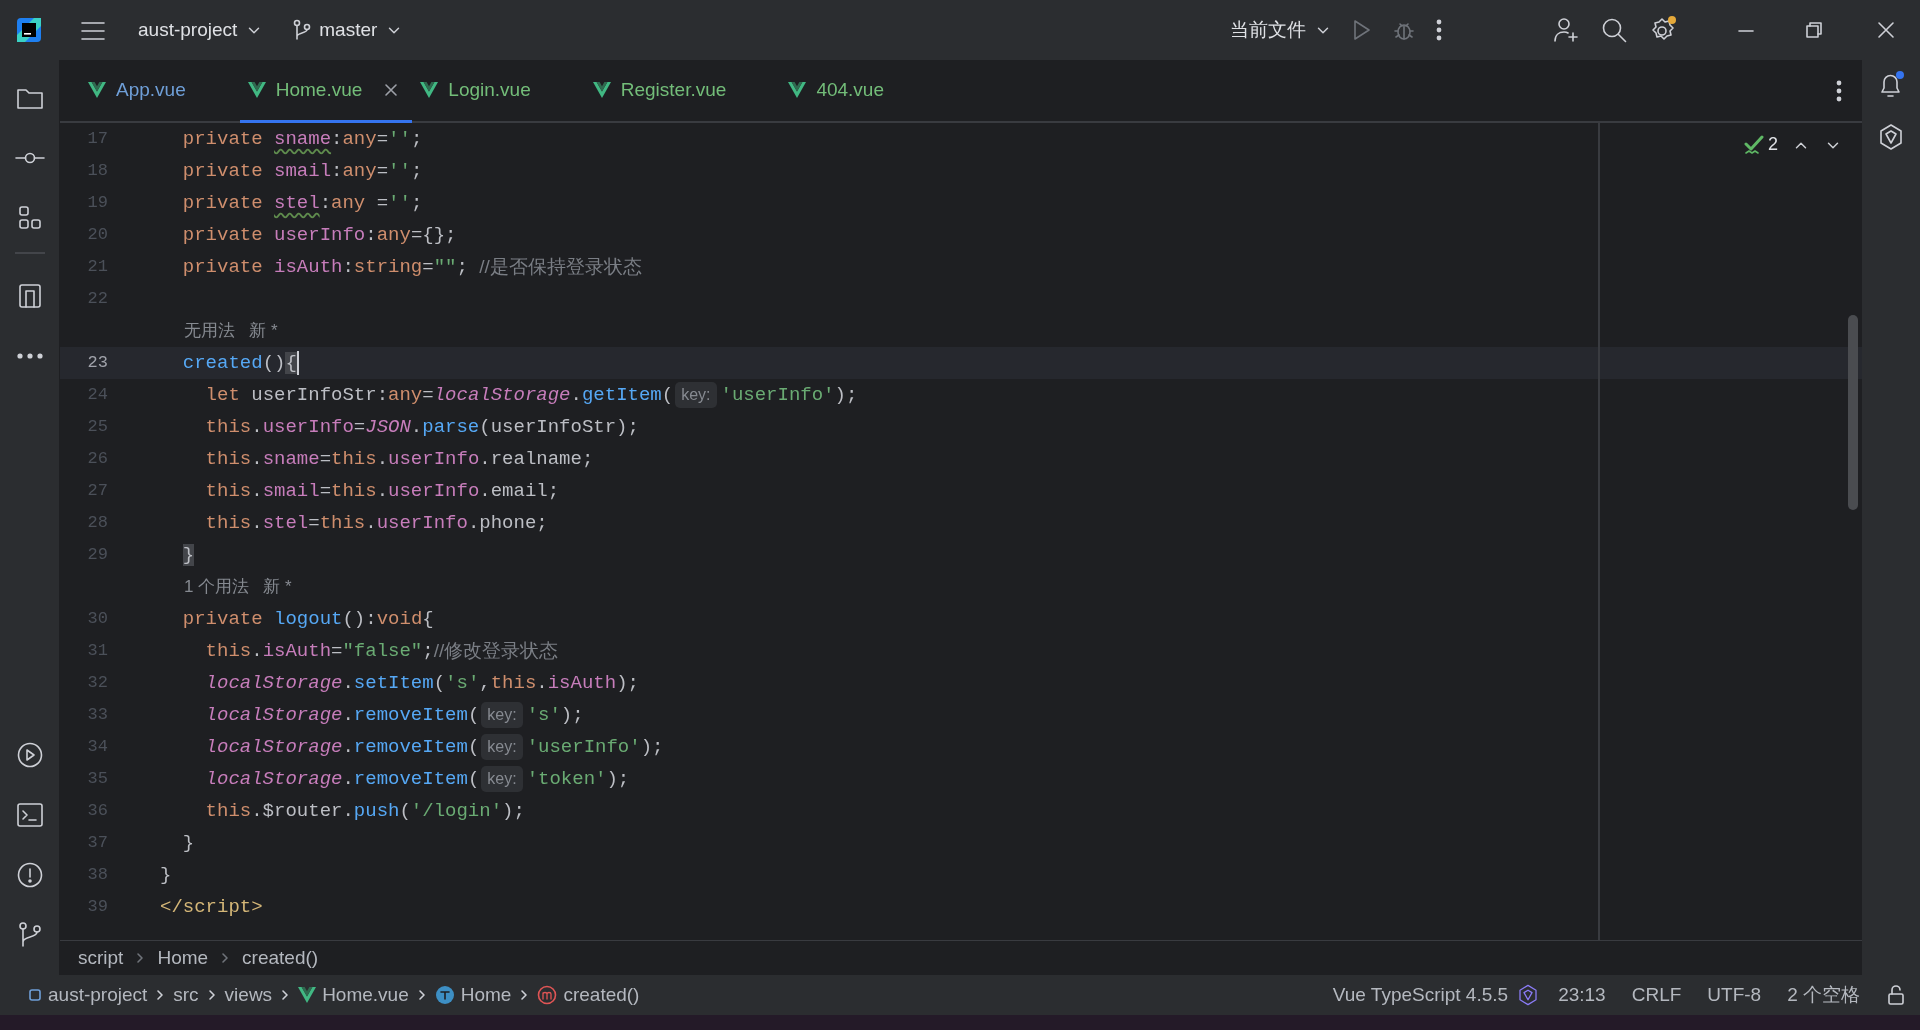  Describe the element at coordinates (29, 755) in the screenshot. I see `play-circle-icon` at that location.